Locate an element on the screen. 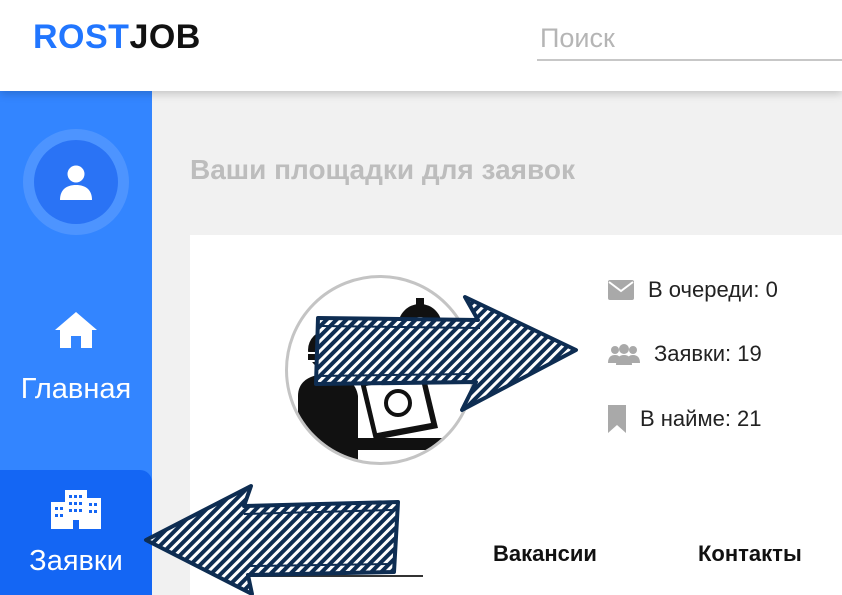 The height and width of the screenshot is (595, 842). search-input is located at coordinates (689, 39).